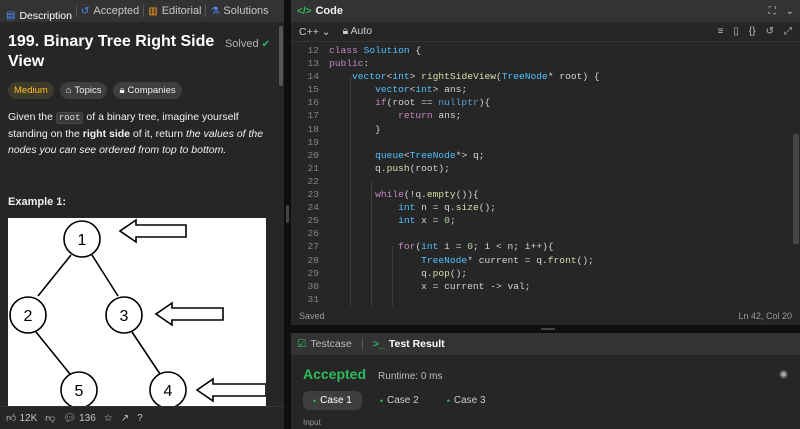 The width and height of the screenshot is (800, 429). I want to click on line-number: 29, so click(313, 273).